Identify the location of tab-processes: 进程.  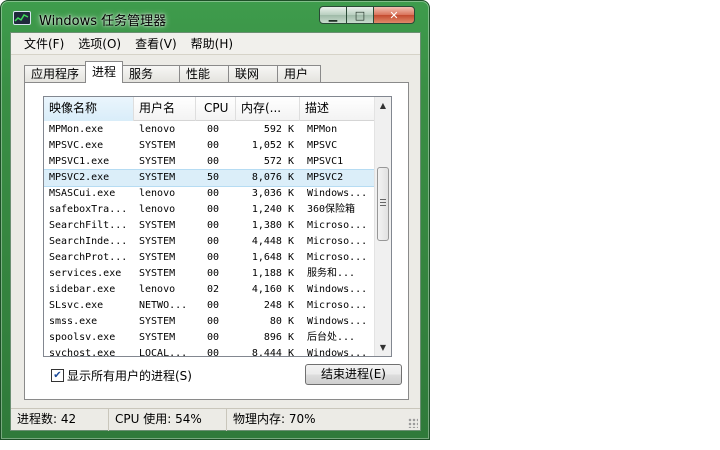
(104, 72).